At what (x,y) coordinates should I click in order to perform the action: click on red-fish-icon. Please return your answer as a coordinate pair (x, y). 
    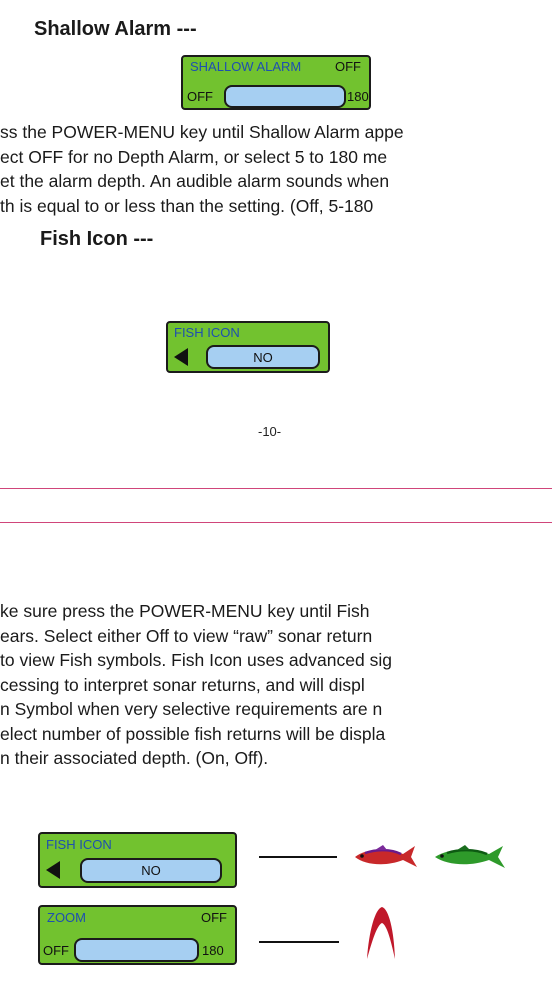
    Looking at the image, I should click on (386, 856).